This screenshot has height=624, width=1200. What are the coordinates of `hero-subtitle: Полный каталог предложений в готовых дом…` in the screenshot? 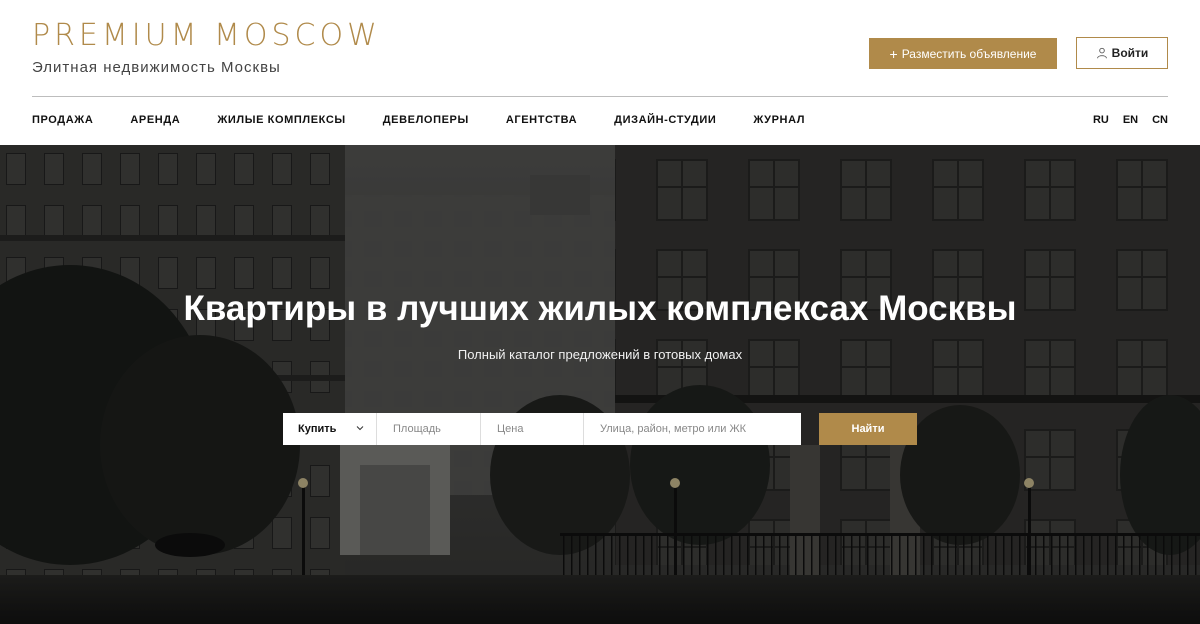 It's located at (600, 354).